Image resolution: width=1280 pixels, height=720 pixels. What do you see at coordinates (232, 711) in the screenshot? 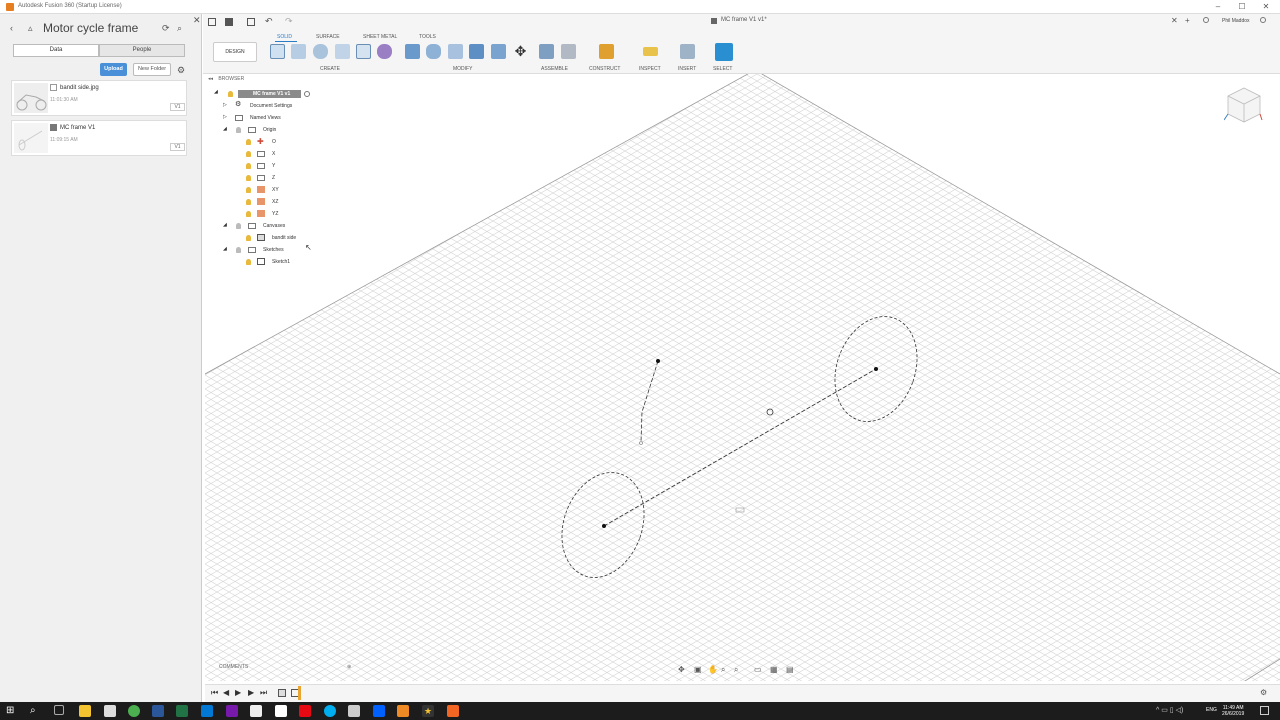
I see `onenote-icon` at bounding box center [232, 711].